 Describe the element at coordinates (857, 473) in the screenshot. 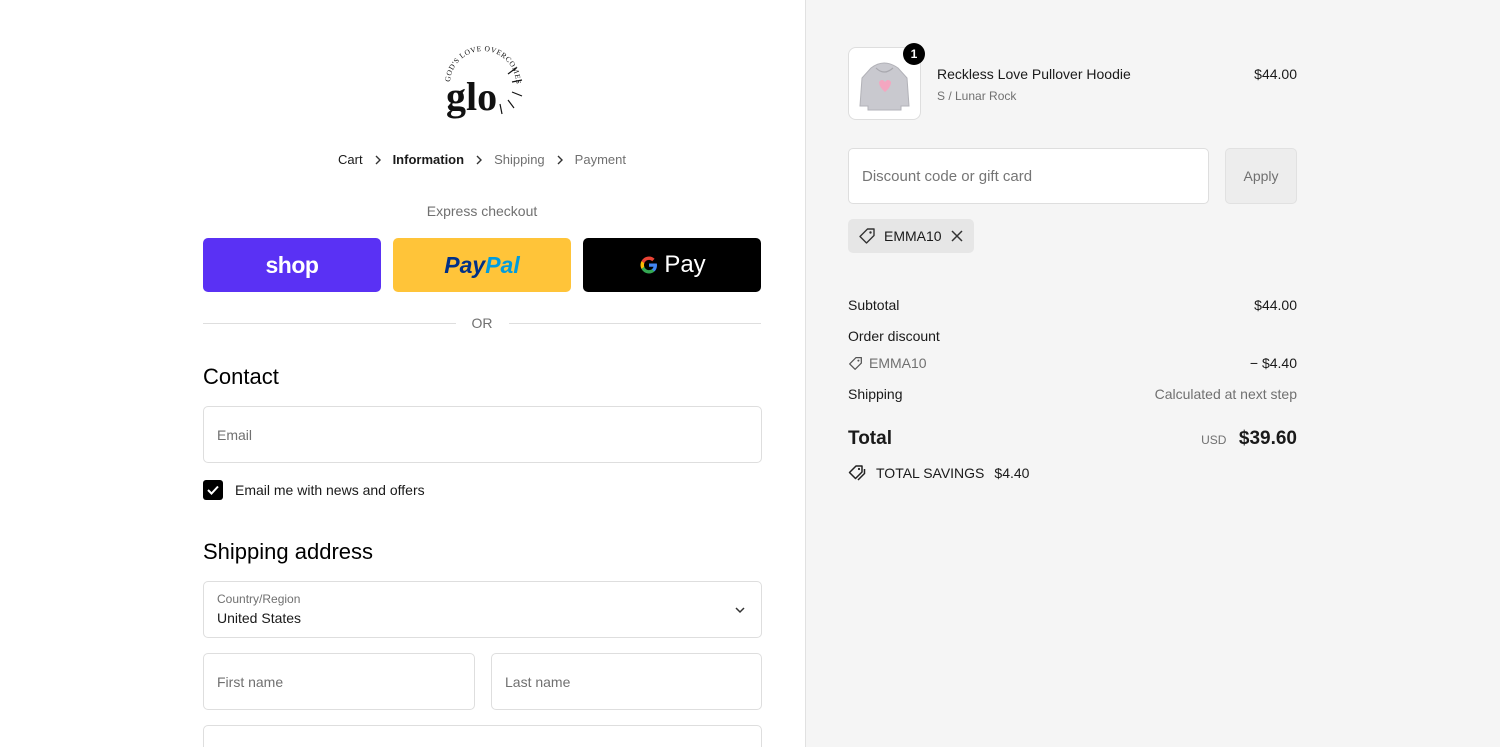

I see `tags-icon` at that location.